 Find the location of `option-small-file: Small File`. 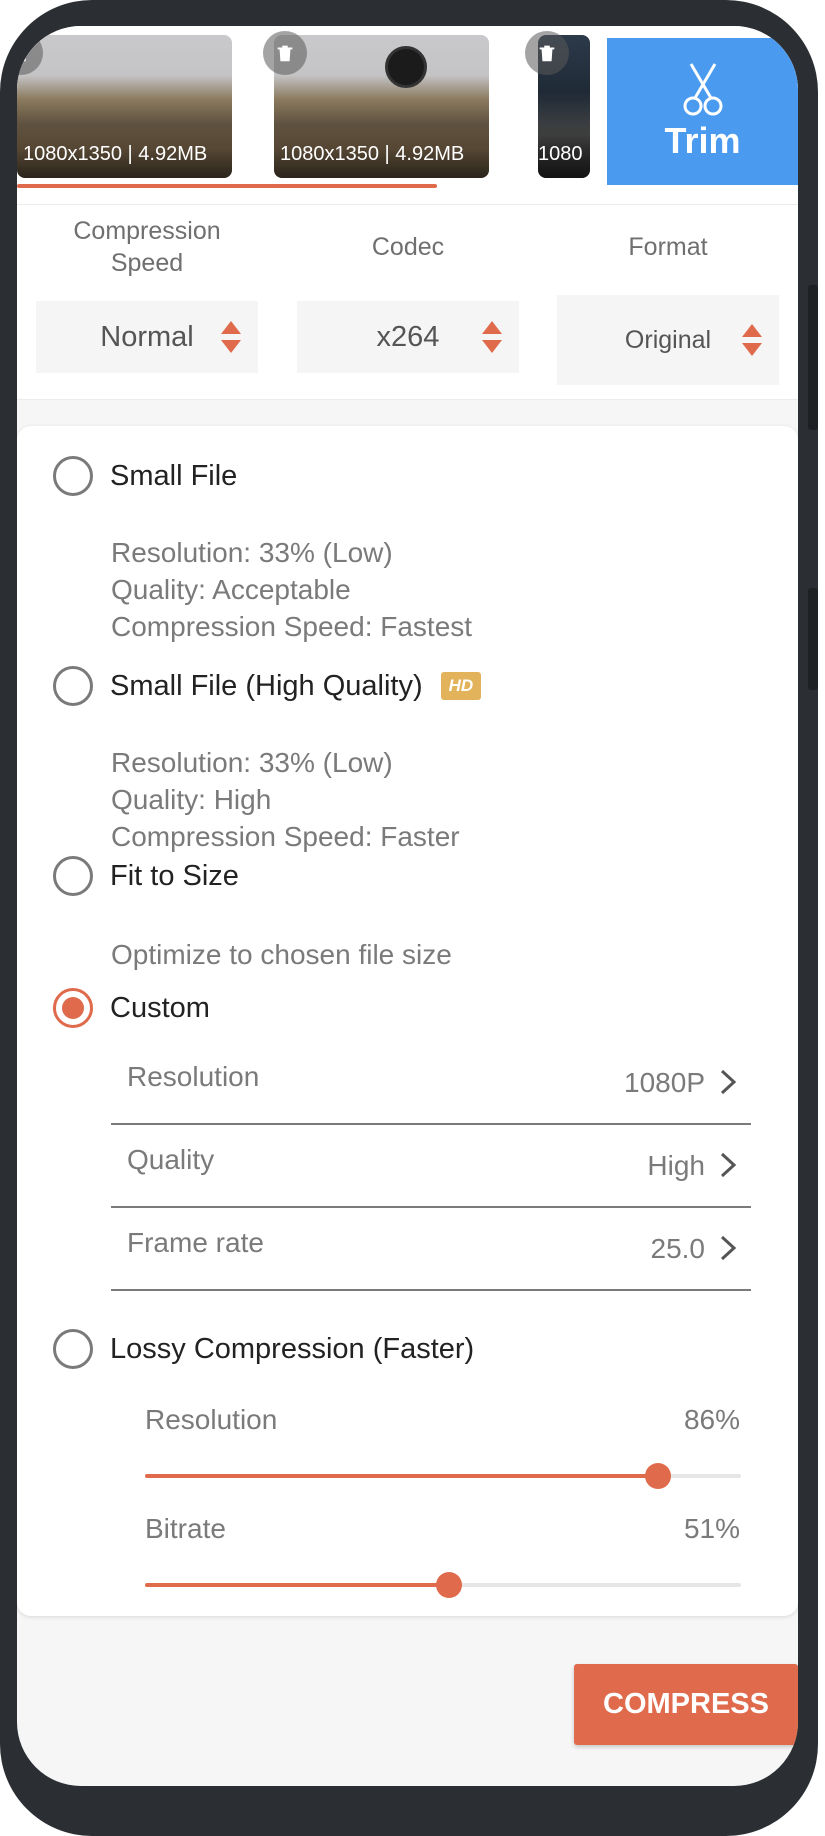

option-small-file: Small File is located at coordinates (145, 476).